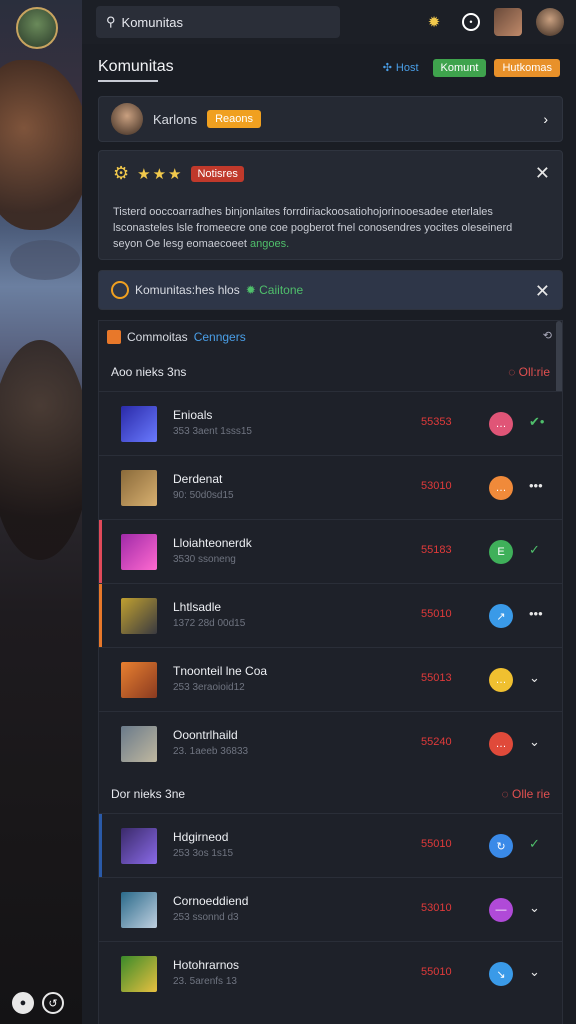  Describe the element at coordinates (547, 335) in the screenshot. I see `refresh-icon: ⟲` at that location.